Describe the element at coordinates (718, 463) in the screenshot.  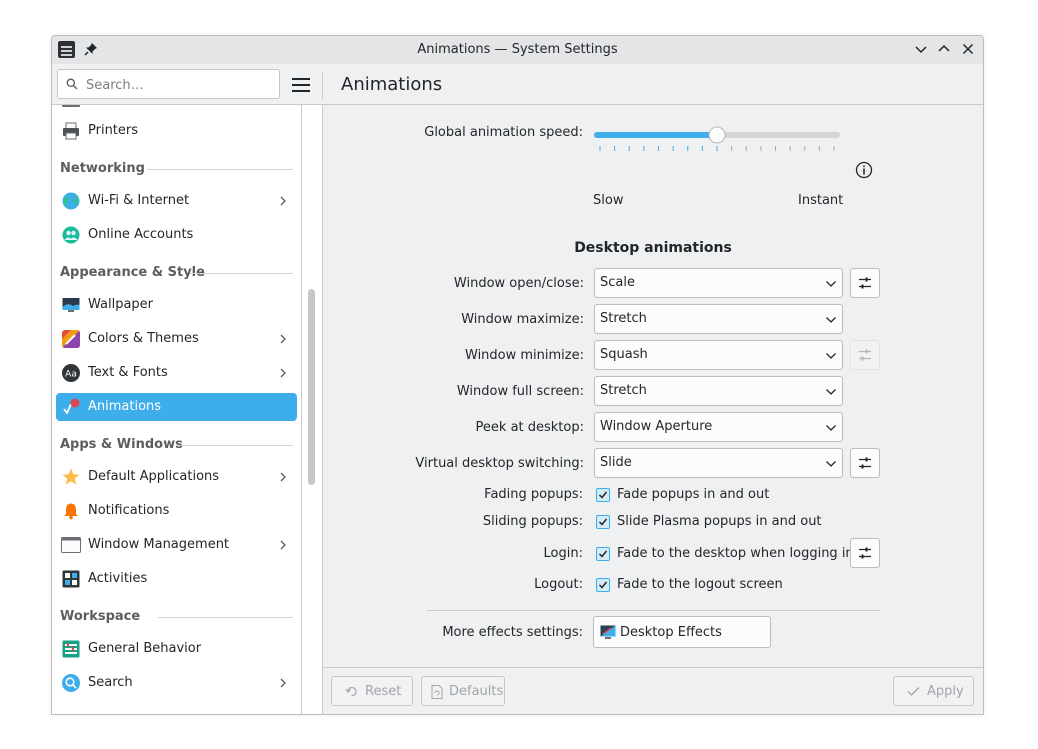
I see `virtual-desktop-switching-combo: Slide` at that location.